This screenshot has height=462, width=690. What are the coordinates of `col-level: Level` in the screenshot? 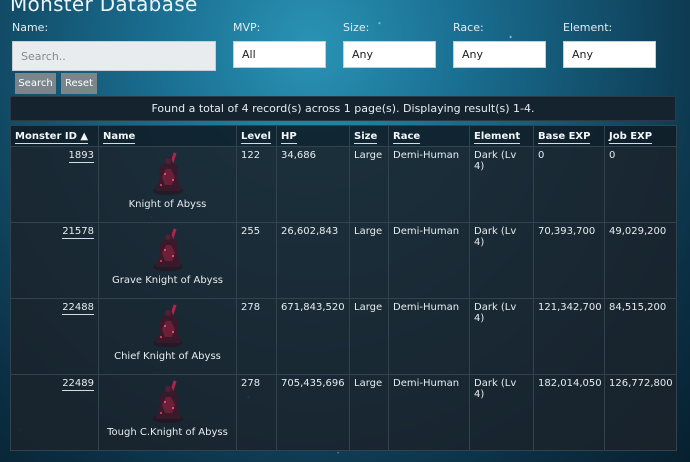 It's located at (256, 136).